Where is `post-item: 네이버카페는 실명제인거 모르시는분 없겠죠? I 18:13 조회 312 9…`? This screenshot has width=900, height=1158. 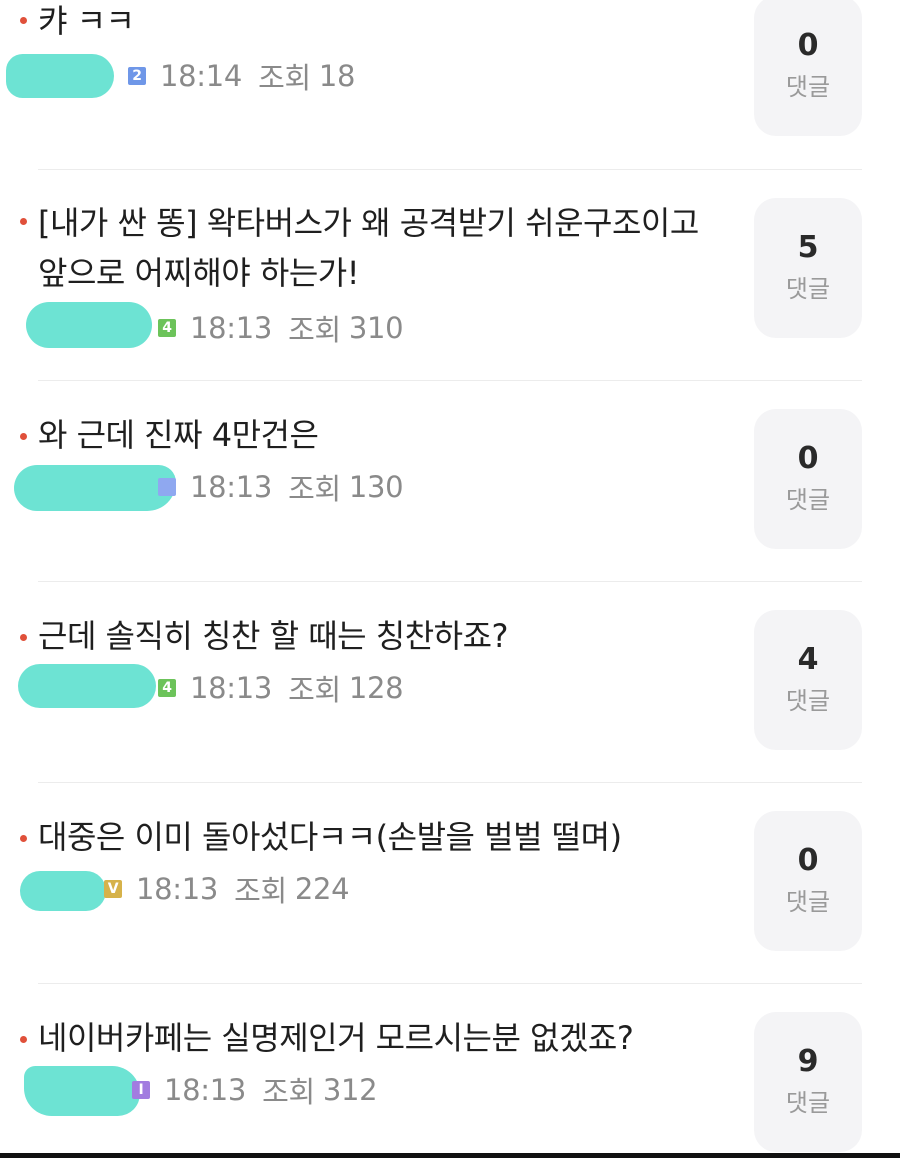 post-item: 네이버카페는 실명제인거 모르시는분 없겠죠? I 18:13 조회 312 9… is located at coordinates (450, 1069).